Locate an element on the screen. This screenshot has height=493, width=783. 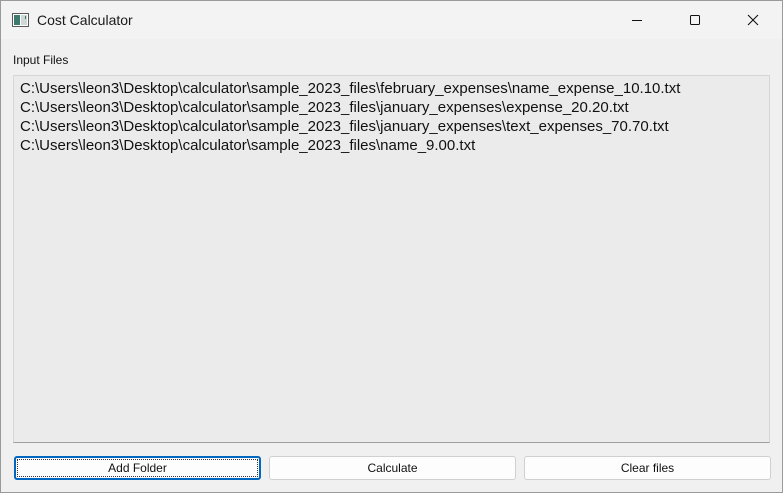
maximize-icon is located at coordinates (695, 20).